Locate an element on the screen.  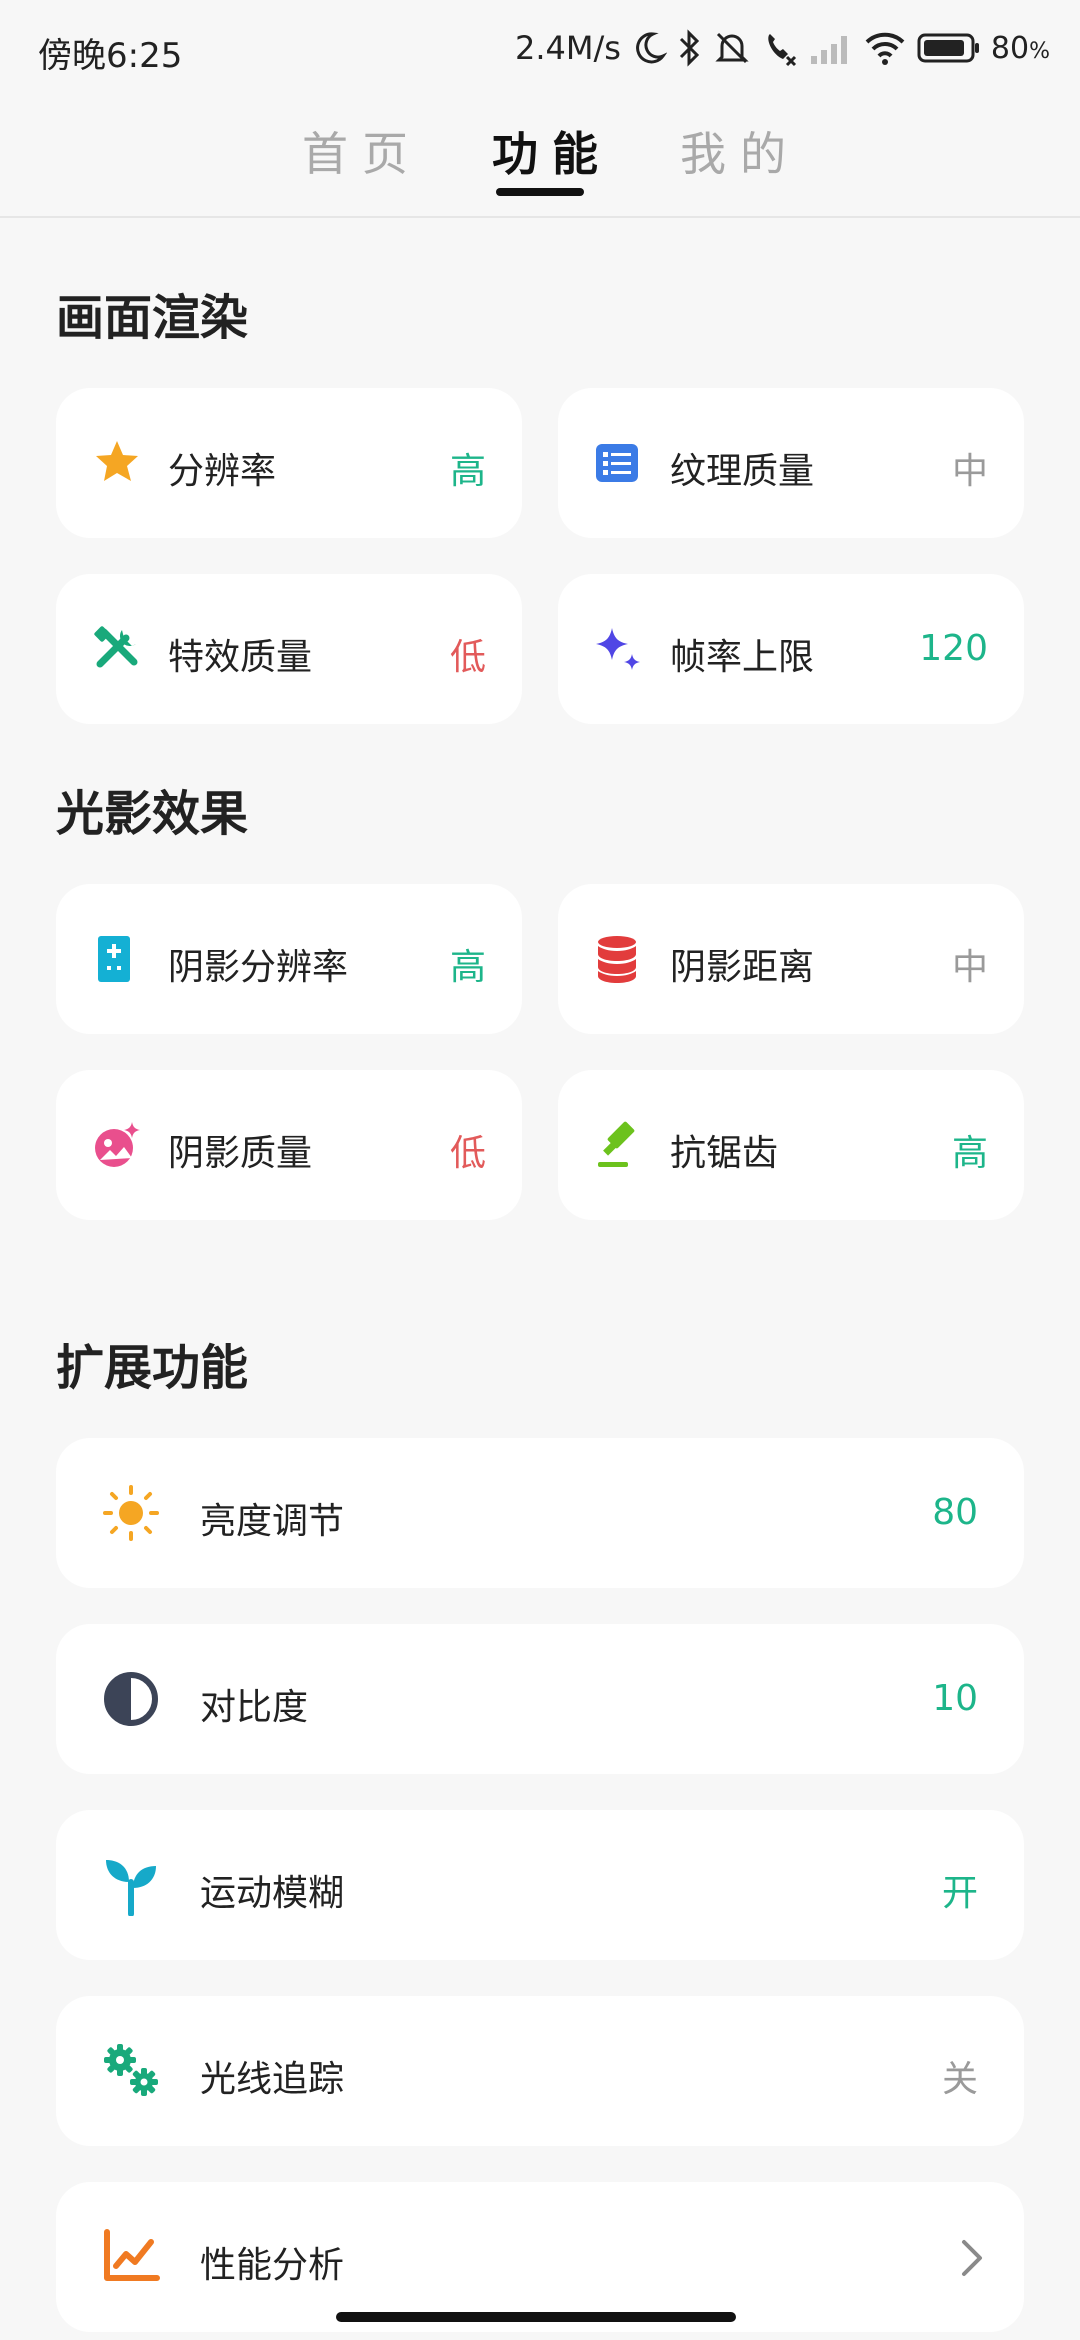
row-label: 运动模糊 is located at coordinates (272, 1893).